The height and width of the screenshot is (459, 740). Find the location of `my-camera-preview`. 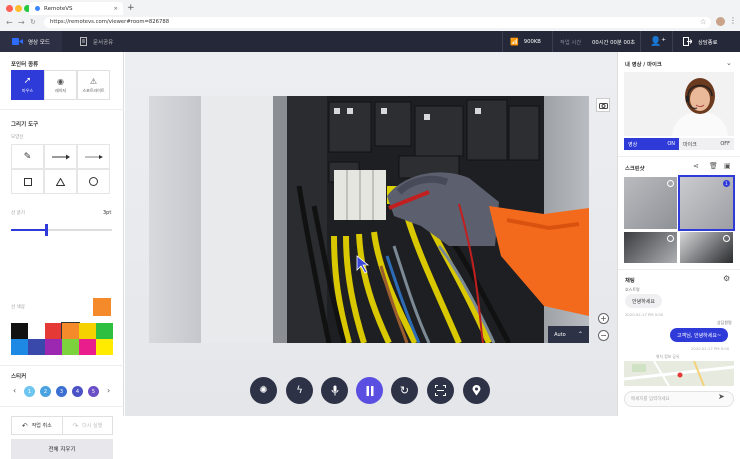

my-camera-preview is located at coordinates (679, 104).